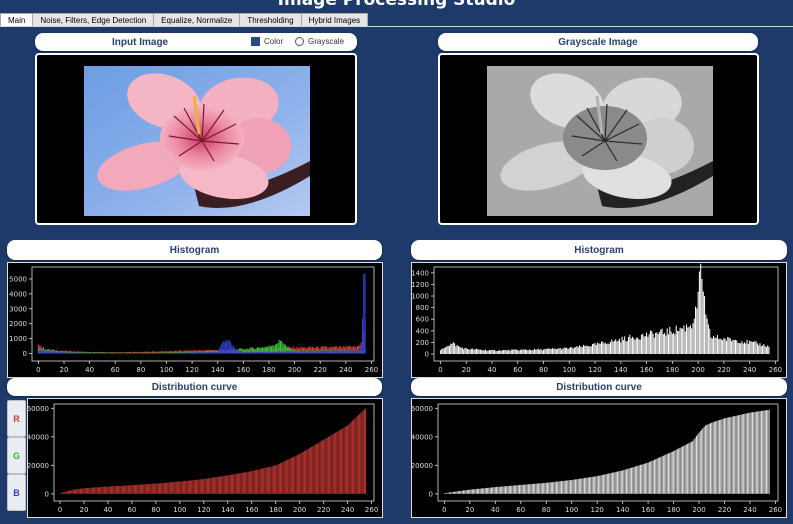 This screenshot has width=793, height=524. I want to click on channel-b-button: B, so click(16, 492).